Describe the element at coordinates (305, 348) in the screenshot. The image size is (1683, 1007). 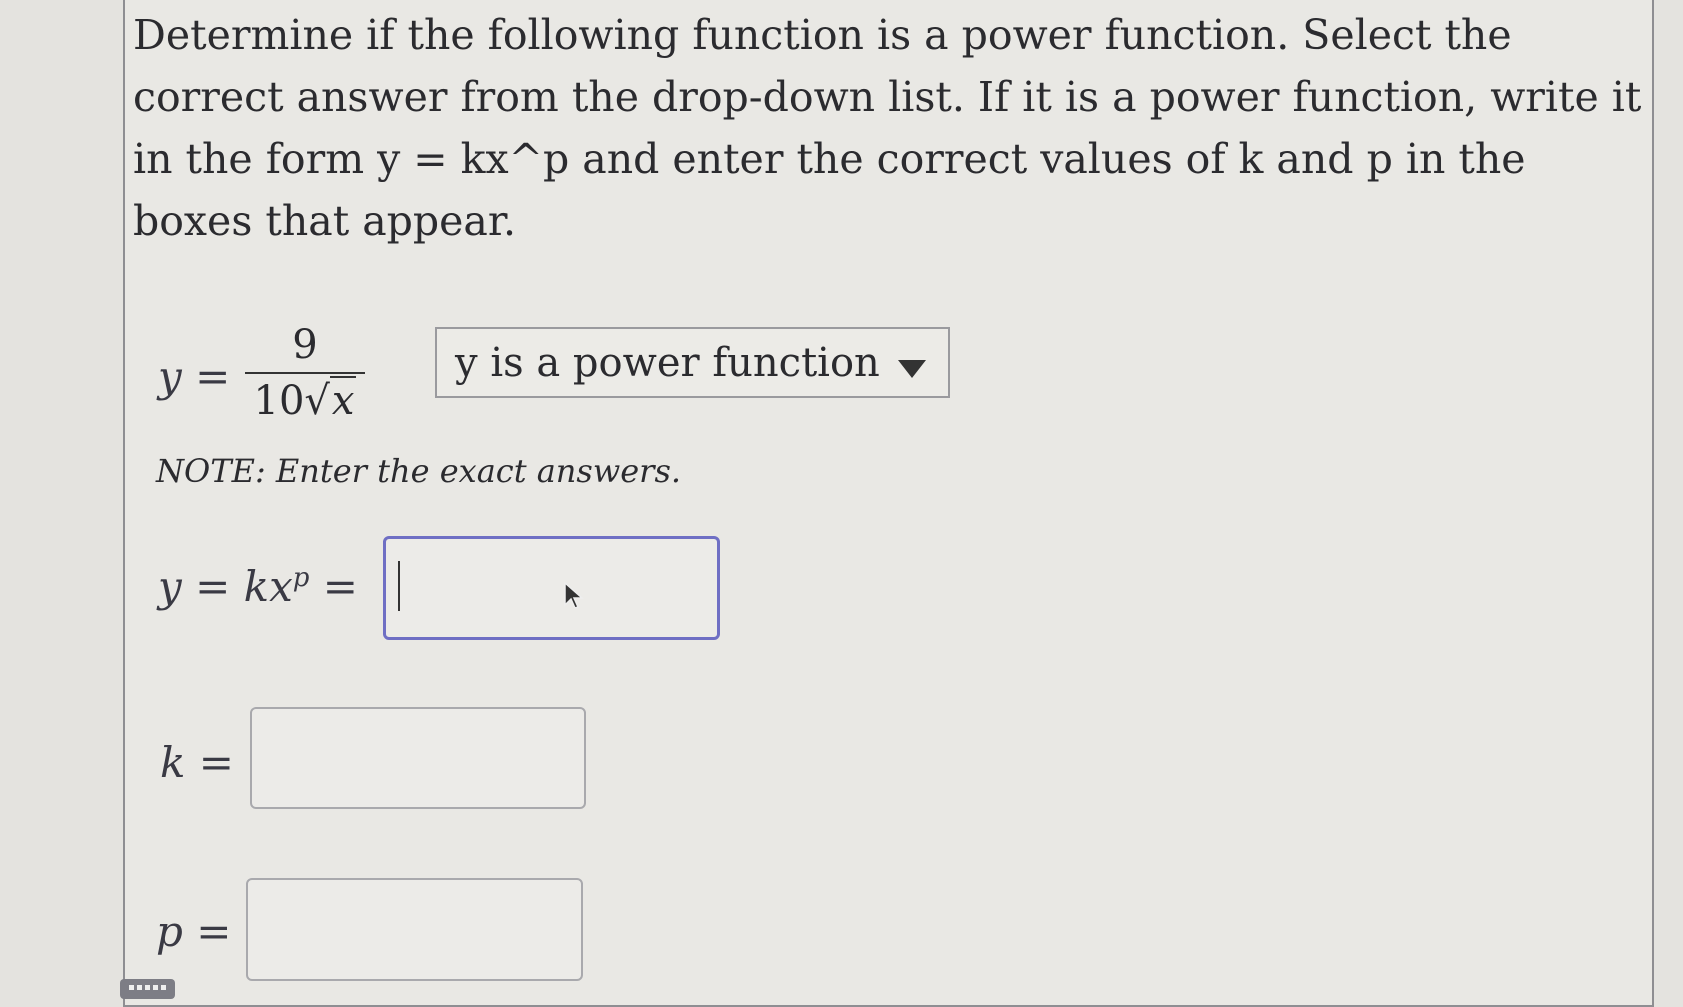
I see `numerator: 9` at that location.